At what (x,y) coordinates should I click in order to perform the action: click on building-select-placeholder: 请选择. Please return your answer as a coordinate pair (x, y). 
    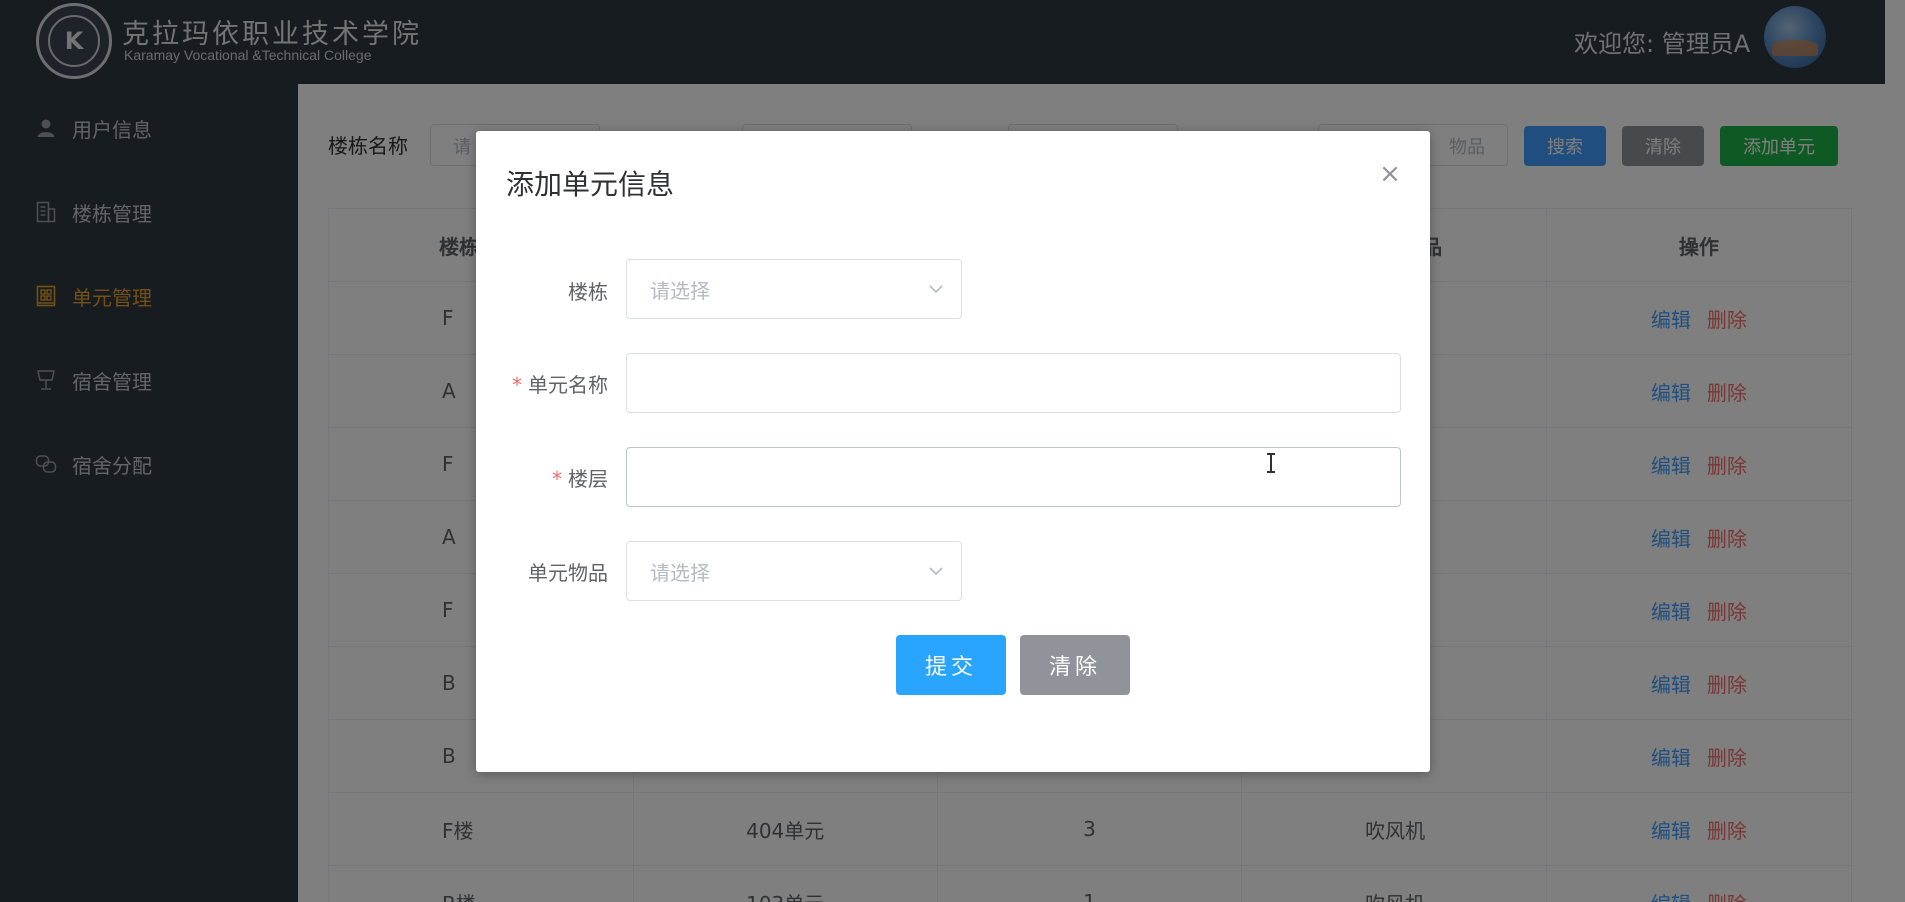
    Looking at the image, I should click on (680, 290).